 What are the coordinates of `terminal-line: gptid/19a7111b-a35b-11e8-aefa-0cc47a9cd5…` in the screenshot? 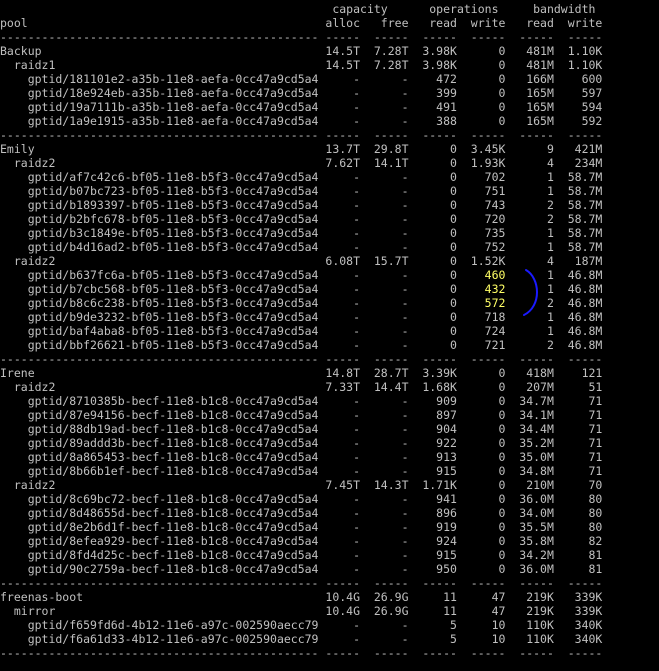 It's located at (301, 107).